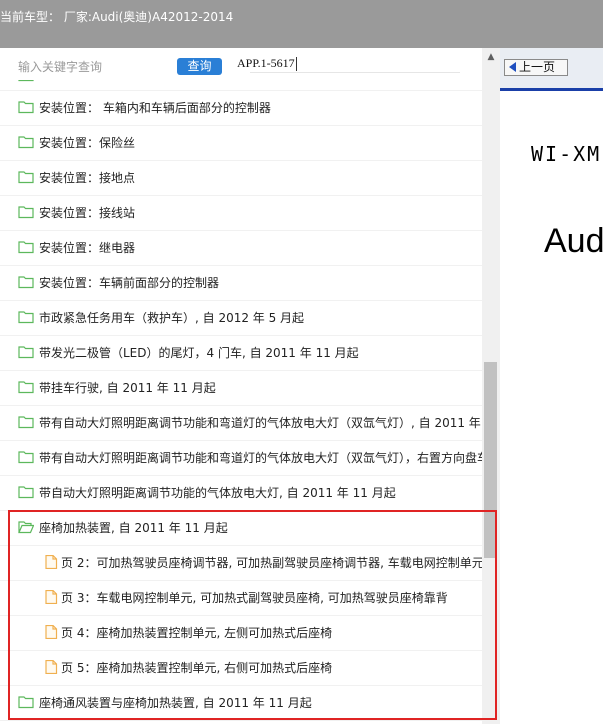 The image size is (603, 724). I want to click on tree-folder-item: 安装位置：保险丝, so click(241, 143).